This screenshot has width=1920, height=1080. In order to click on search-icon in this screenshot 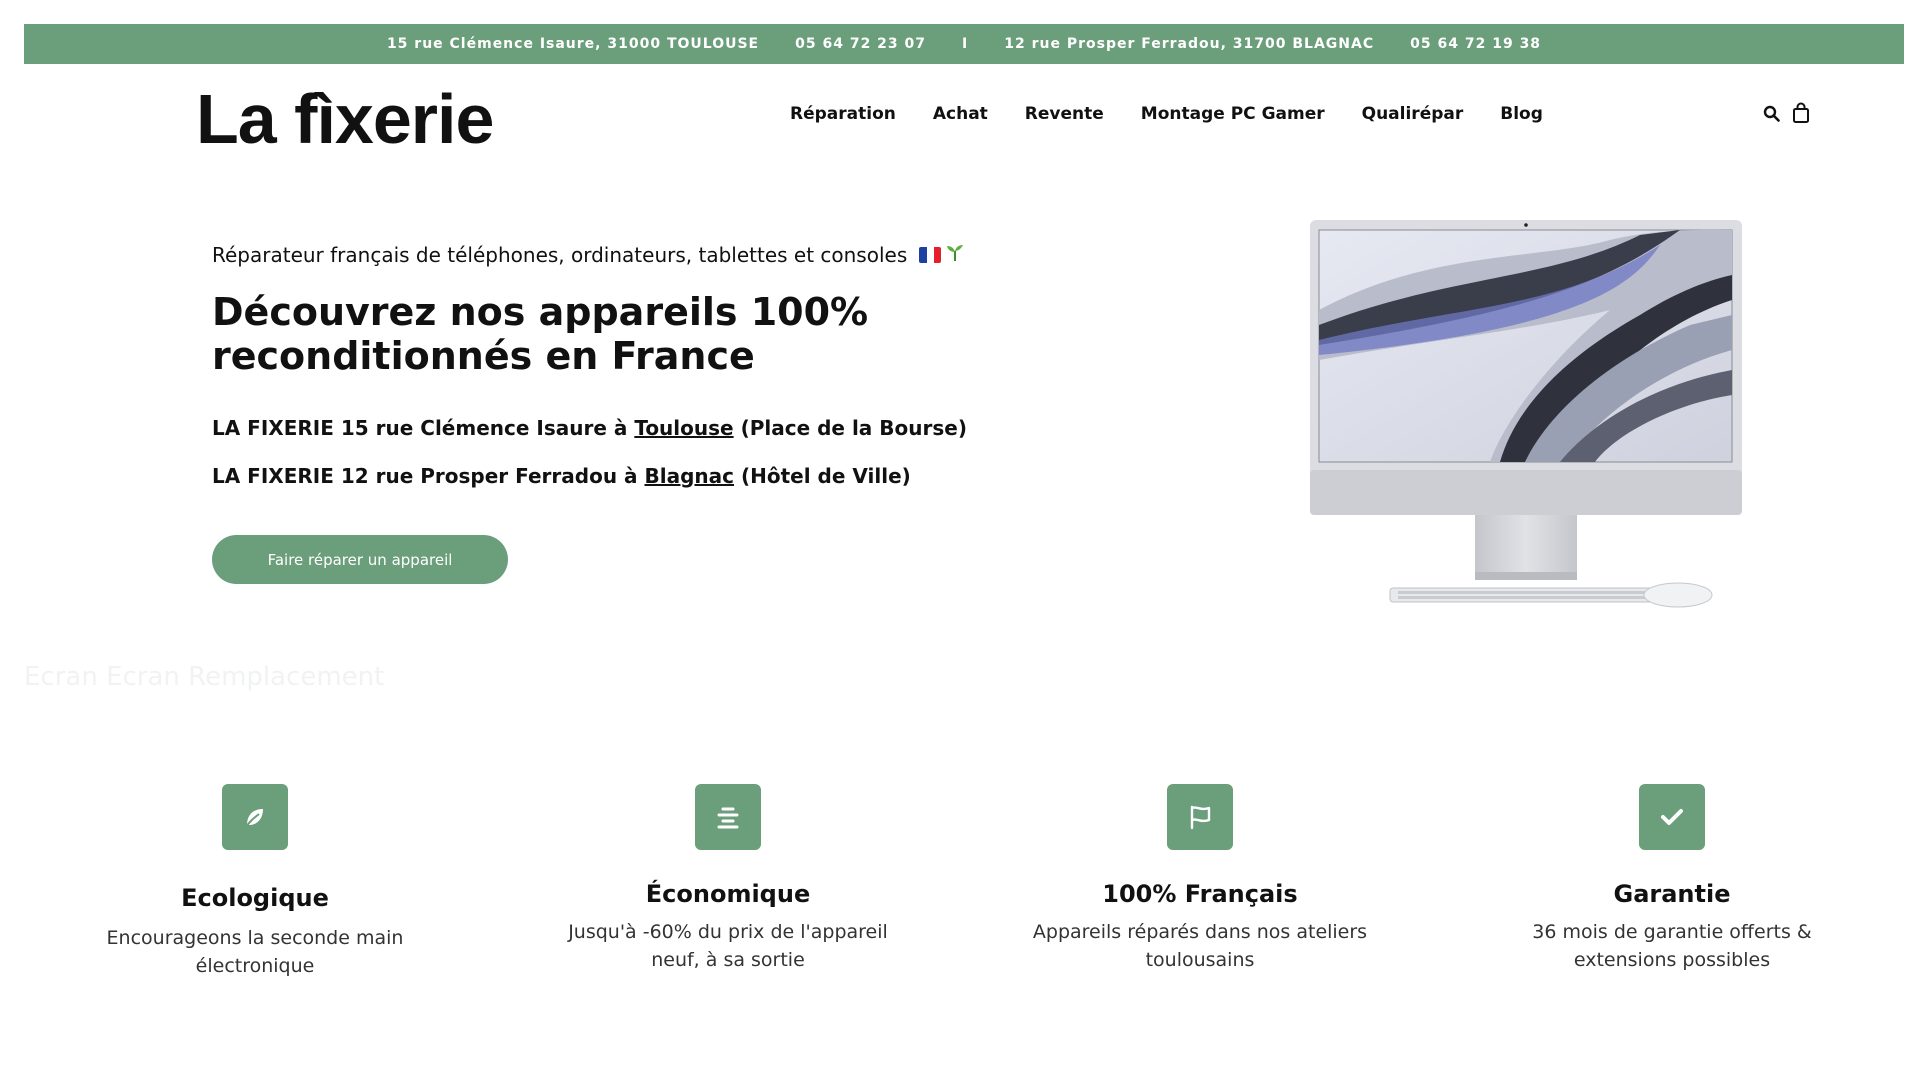, I will do `click(1771, 113)`.